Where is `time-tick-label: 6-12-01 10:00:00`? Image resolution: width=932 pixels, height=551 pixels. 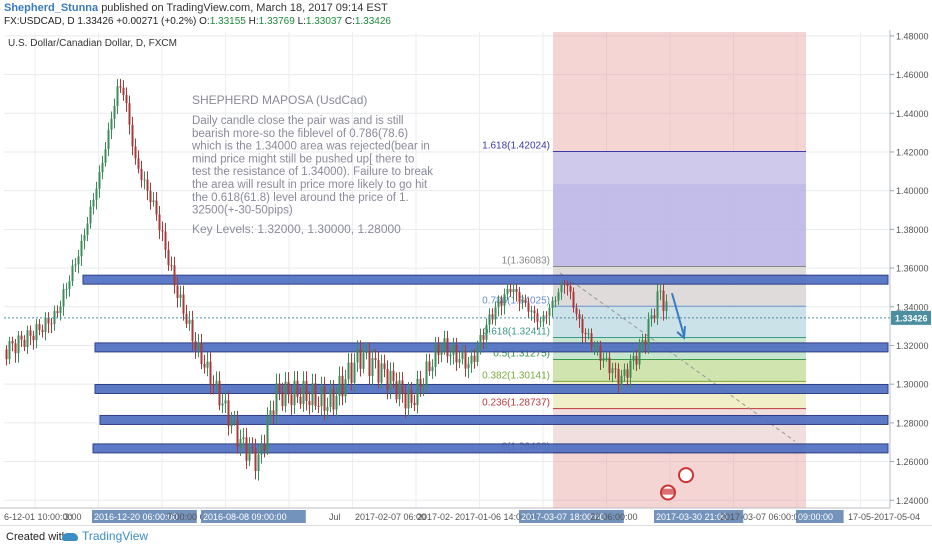 time-tick-label: 6-12-01 10:00:00 is located at coordinates (38, 517).